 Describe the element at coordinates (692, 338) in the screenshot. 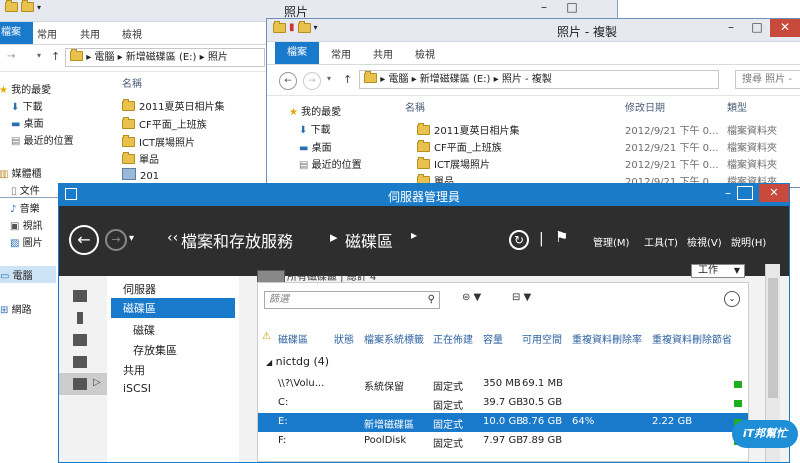

I see `column-header-dedup-savings: 重複資料刪除節省` at that location.